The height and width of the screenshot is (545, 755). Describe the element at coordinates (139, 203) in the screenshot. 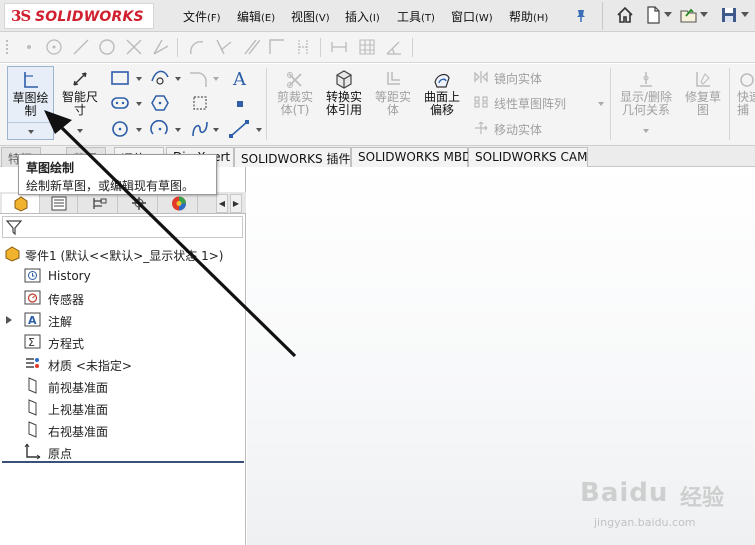

I see `tab-dimxpert-manager` at that location.